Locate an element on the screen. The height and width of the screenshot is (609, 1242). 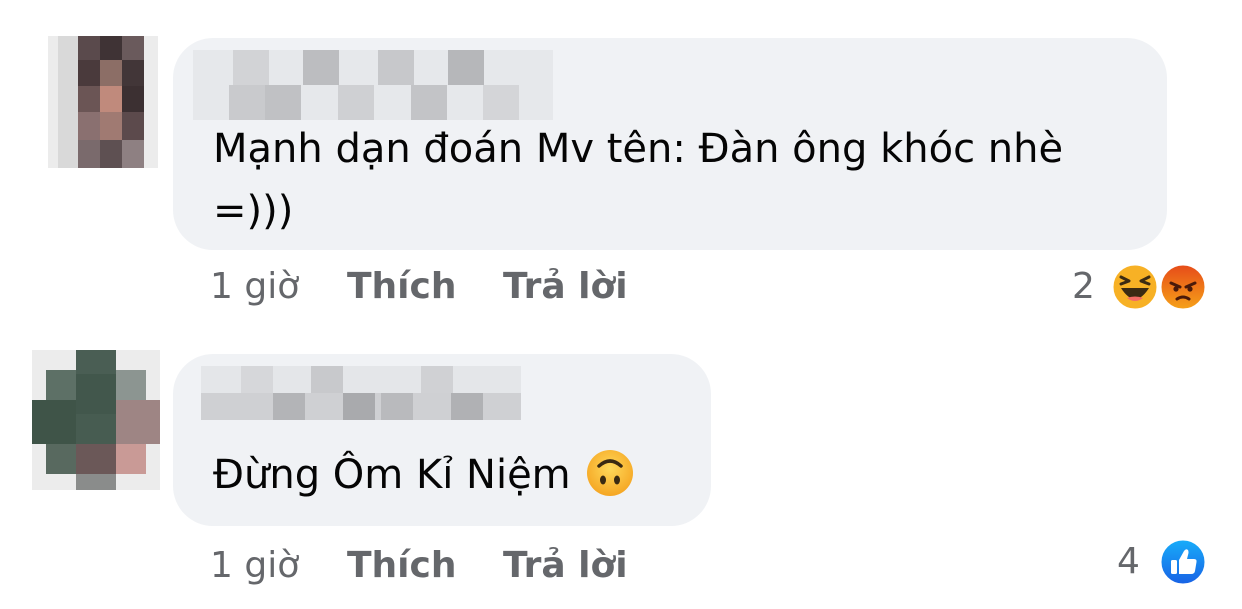
comment-bubble: Đừng Ôm Kỉ Niệm is located at coordinates (442, 440).